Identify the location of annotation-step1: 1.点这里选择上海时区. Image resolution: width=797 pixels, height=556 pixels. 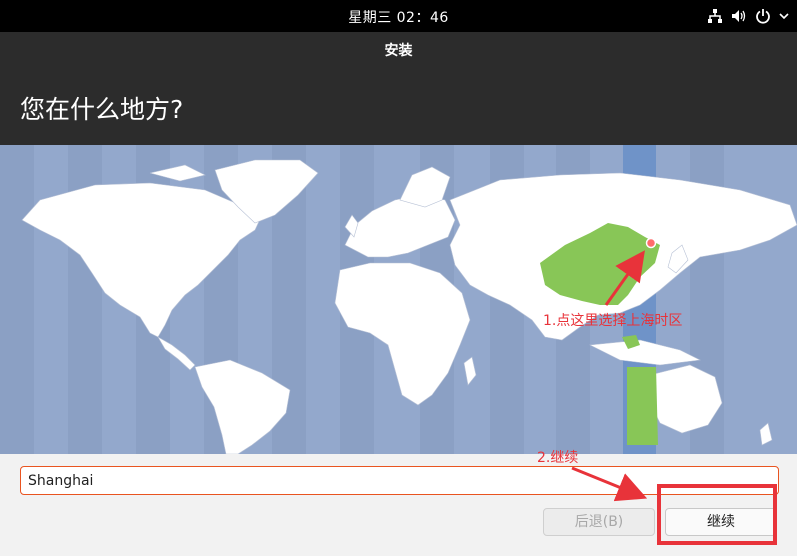
(613, 321).